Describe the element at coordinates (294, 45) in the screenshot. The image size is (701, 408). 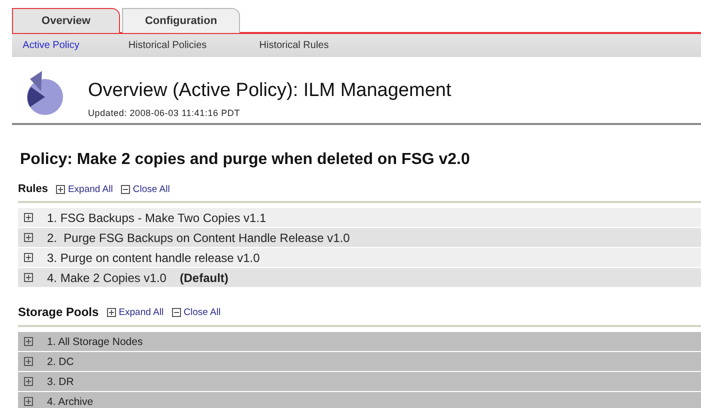
I see `subnav-link: Historical Rules` at that location.